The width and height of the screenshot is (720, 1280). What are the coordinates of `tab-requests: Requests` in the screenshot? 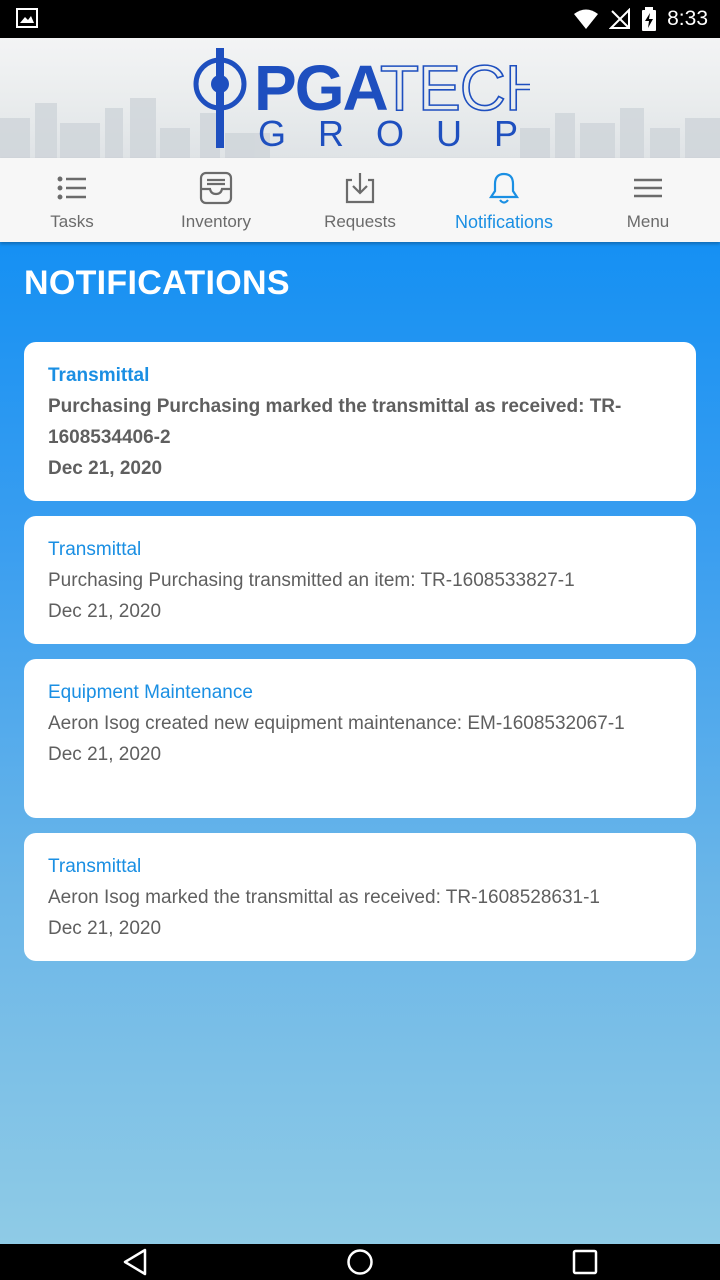 It's located at (360, 200).